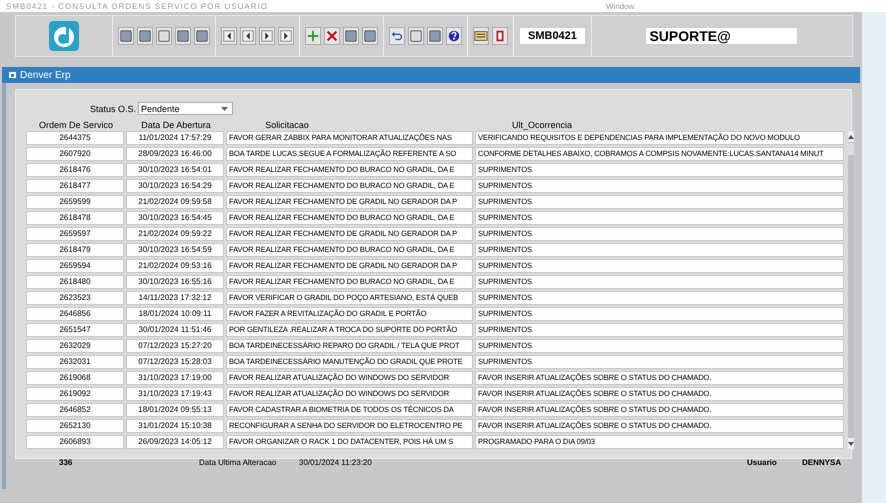  What do you see at coordinates (313, 36) in the screenshot?
I see `add-icon` at bounding box center [313, 36].